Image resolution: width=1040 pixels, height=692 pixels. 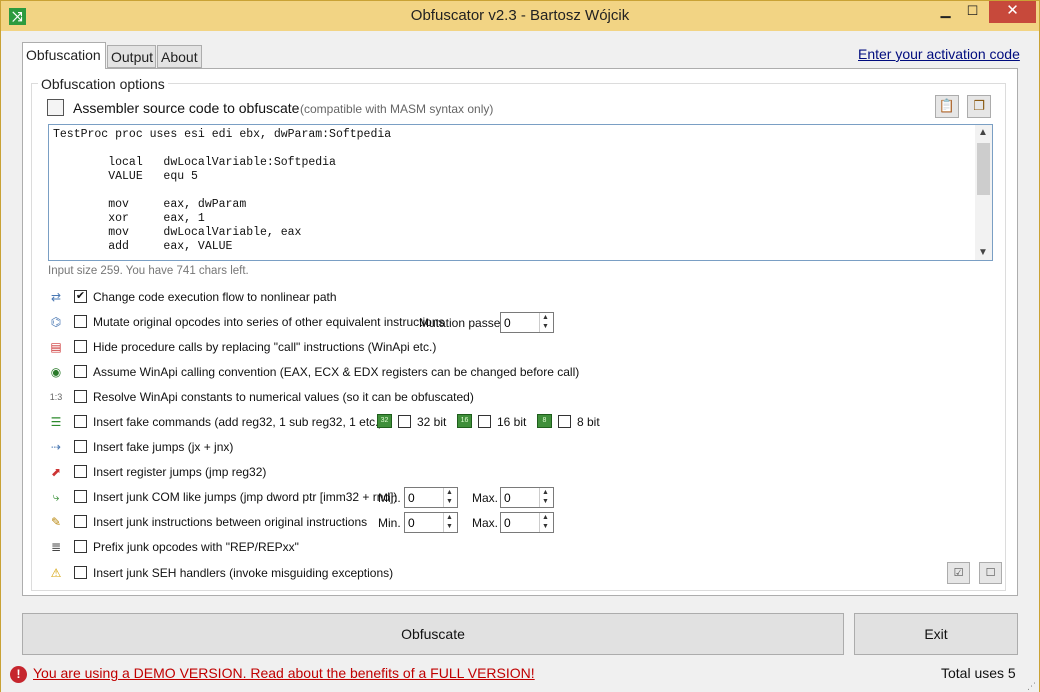 What do you see at coordinates (463, 323) in the screenshot?
I see `mutation-passes-label: Mutation passes` at bounding box center [463, 323].